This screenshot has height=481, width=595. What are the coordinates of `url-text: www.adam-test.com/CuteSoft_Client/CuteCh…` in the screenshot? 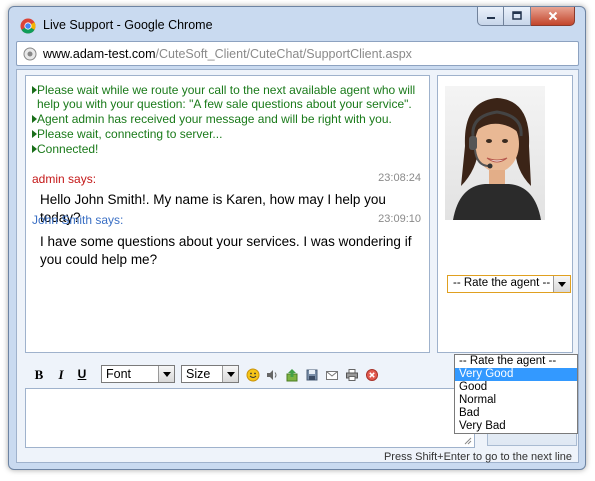 It's located at (227, 54).